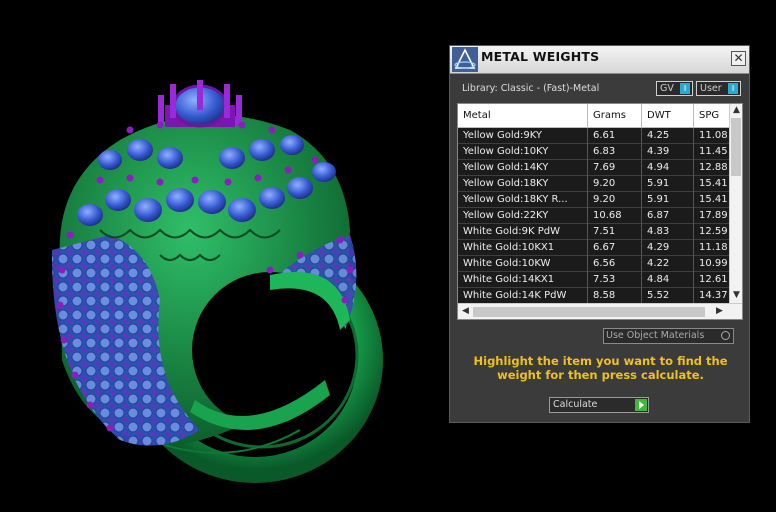 Image resolution: width=776 pixels, height=512 pixels. Describe the element at coordinates (668, 152) in the screenshot. I see `dwt-cell: 4.39` at that location.